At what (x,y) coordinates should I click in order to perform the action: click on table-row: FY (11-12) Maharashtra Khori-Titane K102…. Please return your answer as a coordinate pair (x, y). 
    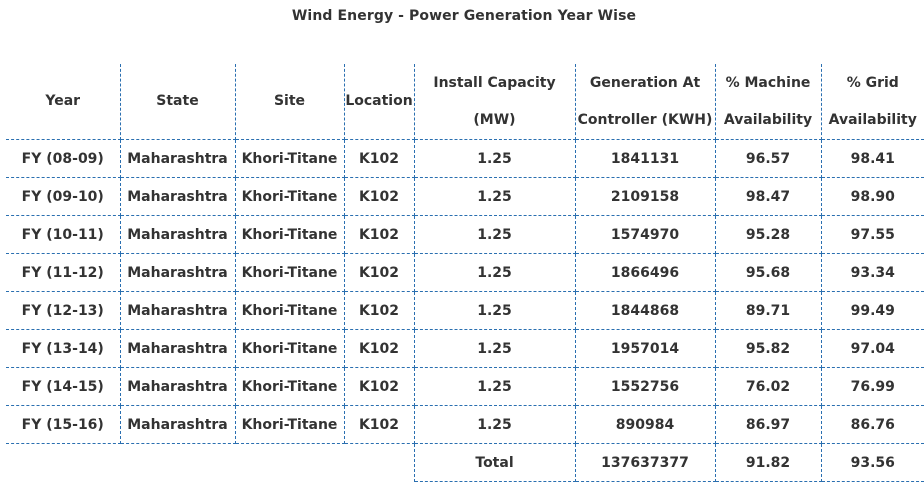
    Looking at the image, I should click on (465, 272).